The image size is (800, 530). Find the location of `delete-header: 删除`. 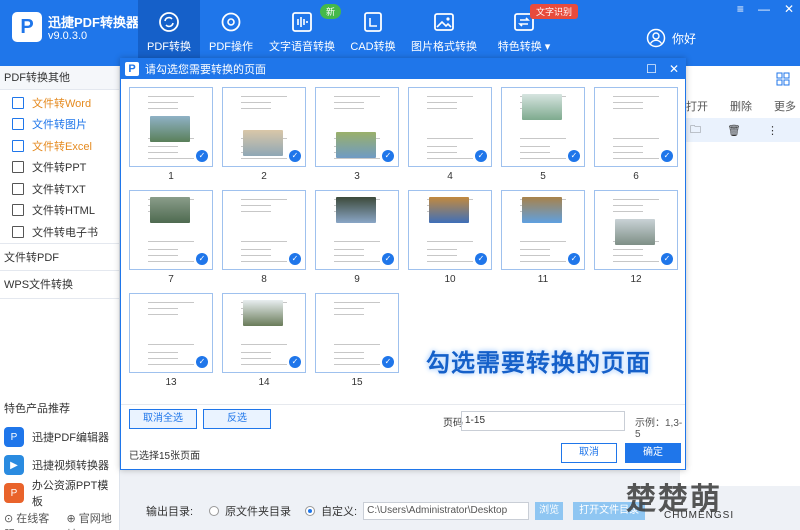

delete-header: 删除 is located at coordinates (741, 107).